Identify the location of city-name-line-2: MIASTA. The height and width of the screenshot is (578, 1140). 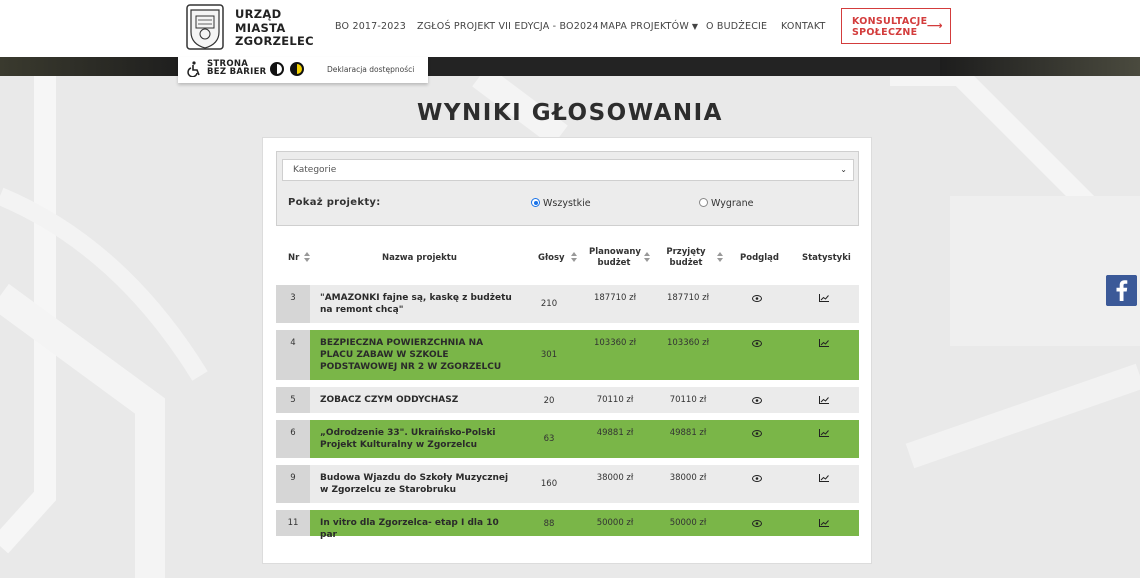
(260, 27).